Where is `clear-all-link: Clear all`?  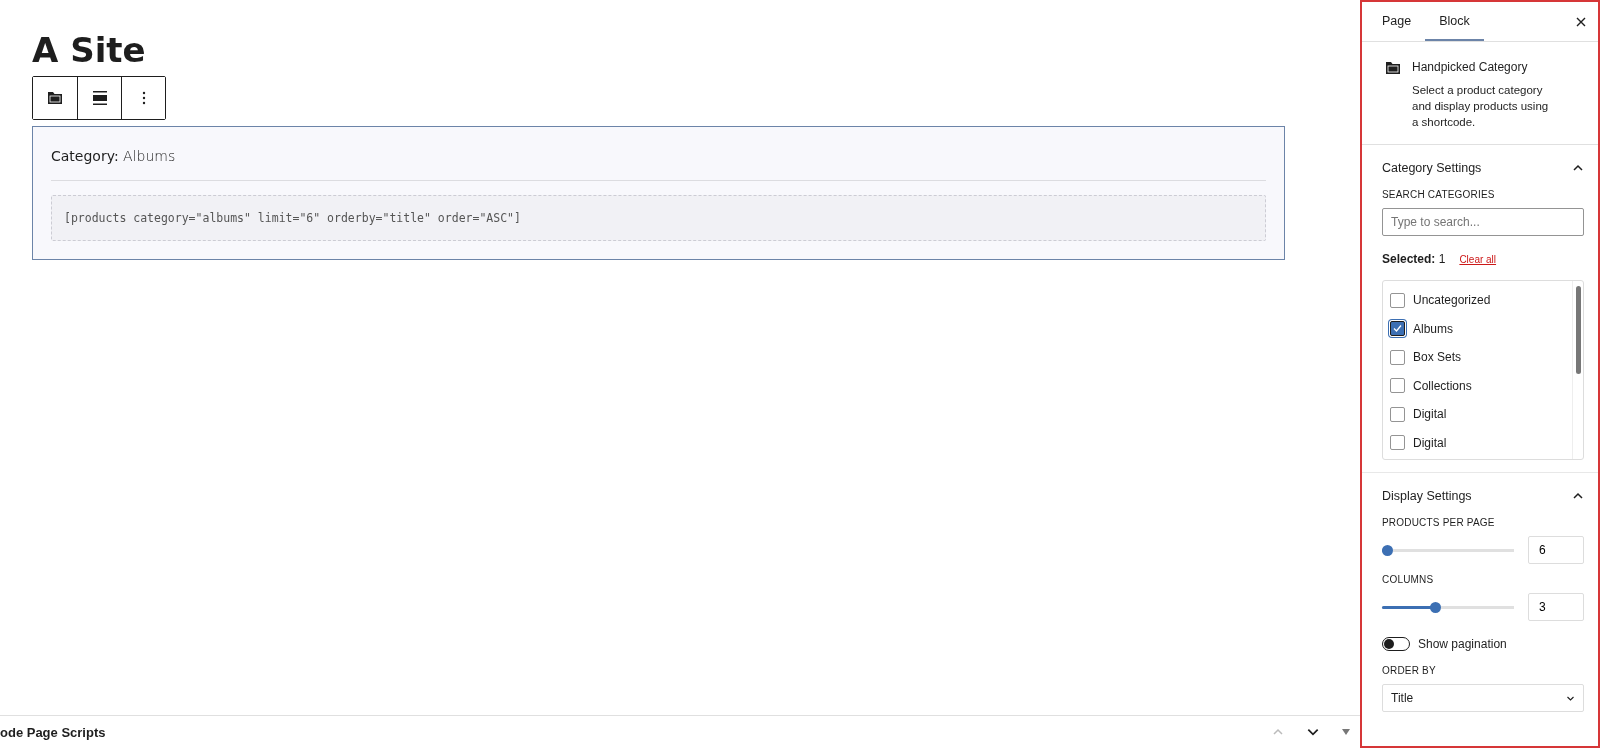 clear-all-link: Clear all is located at coordinates (1478, 259).